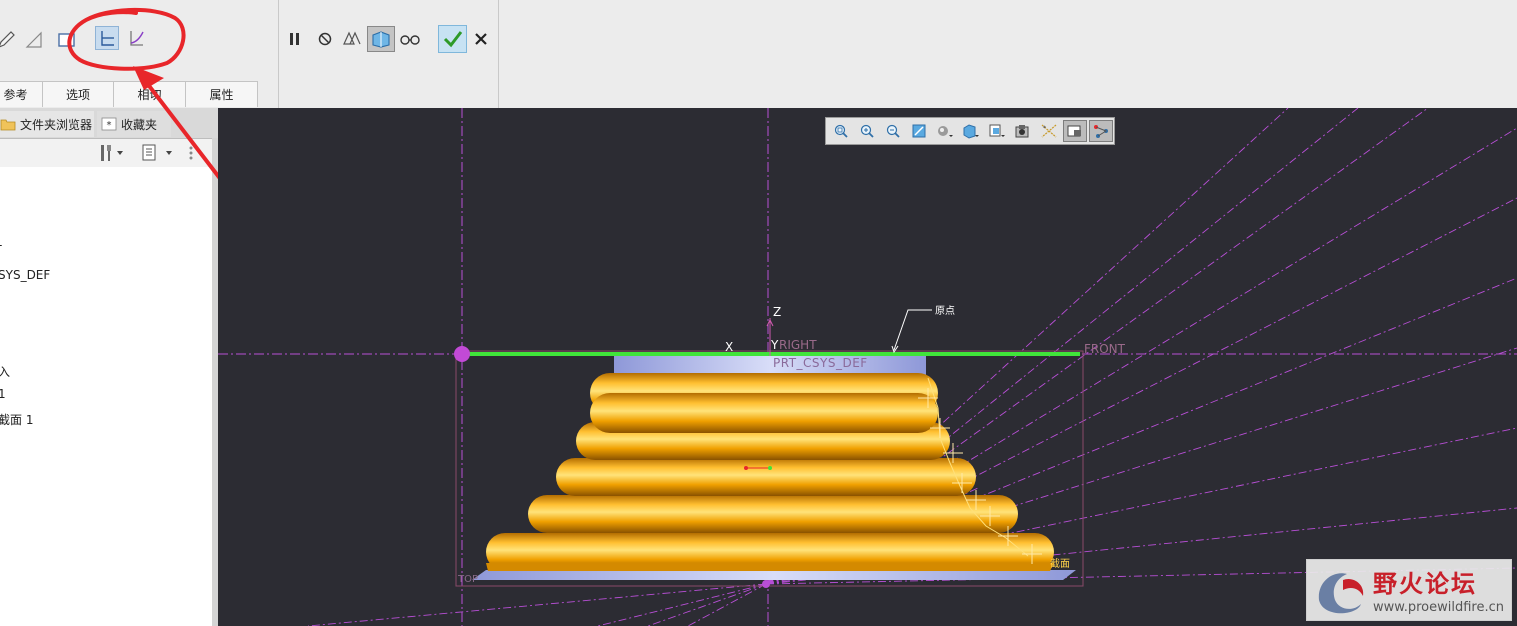 This screenshot has height=626, width=1517. What do you see at coordinates (410, 39) in the screenshot?
I see `verify-glasses-icon` at bounding box center [410, 39].